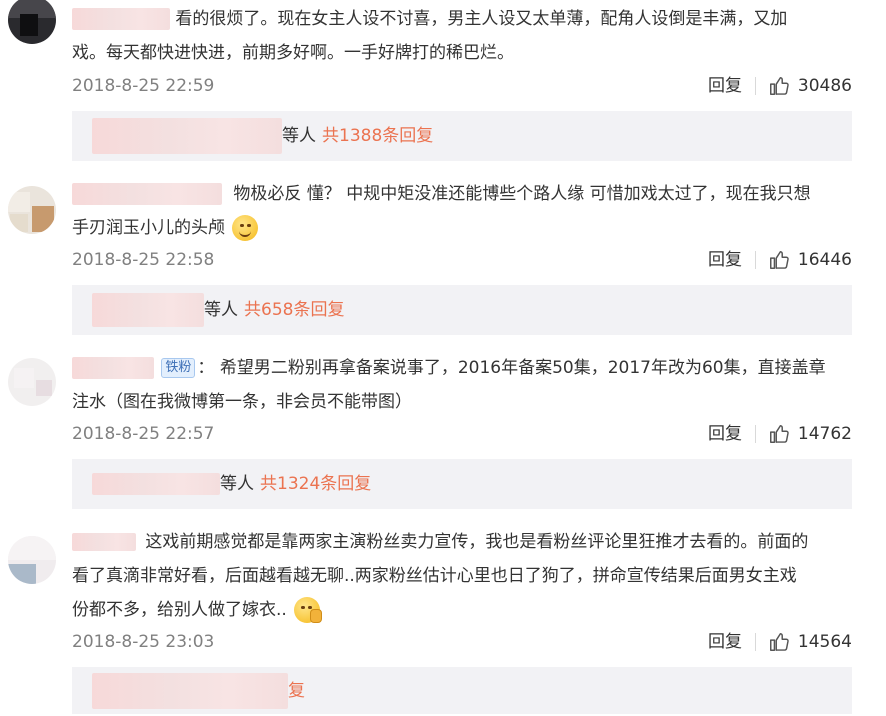 The width and height of the screenshot is (886, 716). What do you see at coordinates (179, 610) in the screenshot?
I see `comment-line-3: 份都不多，给别人做了嫁衣..` at bounding box center [179, 610].